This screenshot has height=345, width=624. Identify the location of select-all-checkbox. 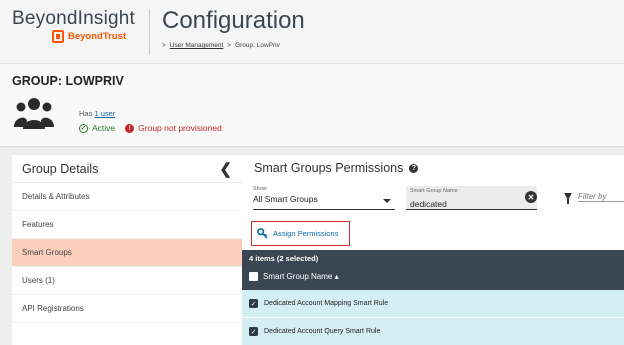
(253, 276).